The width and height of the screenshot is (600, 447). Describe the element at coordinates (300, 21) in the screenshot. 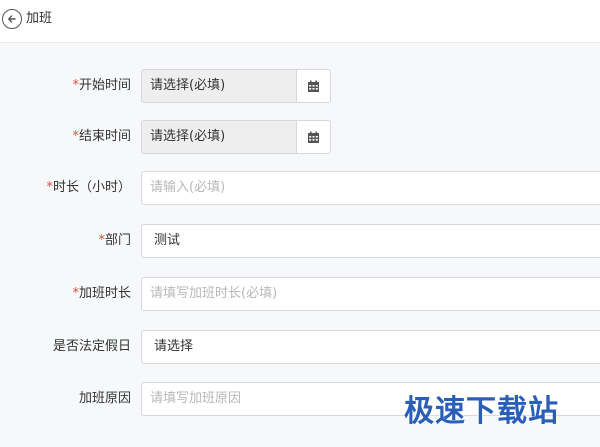

I see `page-header: 加班` at that location.